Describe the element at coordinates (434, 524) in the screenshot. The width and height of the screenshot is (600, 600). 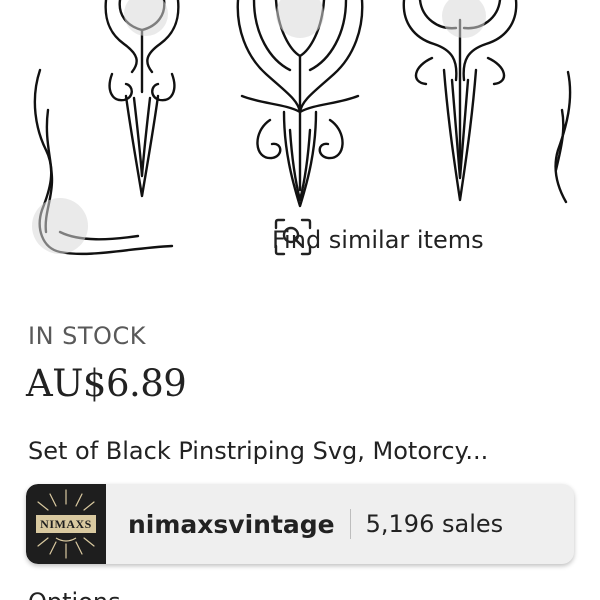
I see `shop-sales-count: 5,196 sales` at that location.